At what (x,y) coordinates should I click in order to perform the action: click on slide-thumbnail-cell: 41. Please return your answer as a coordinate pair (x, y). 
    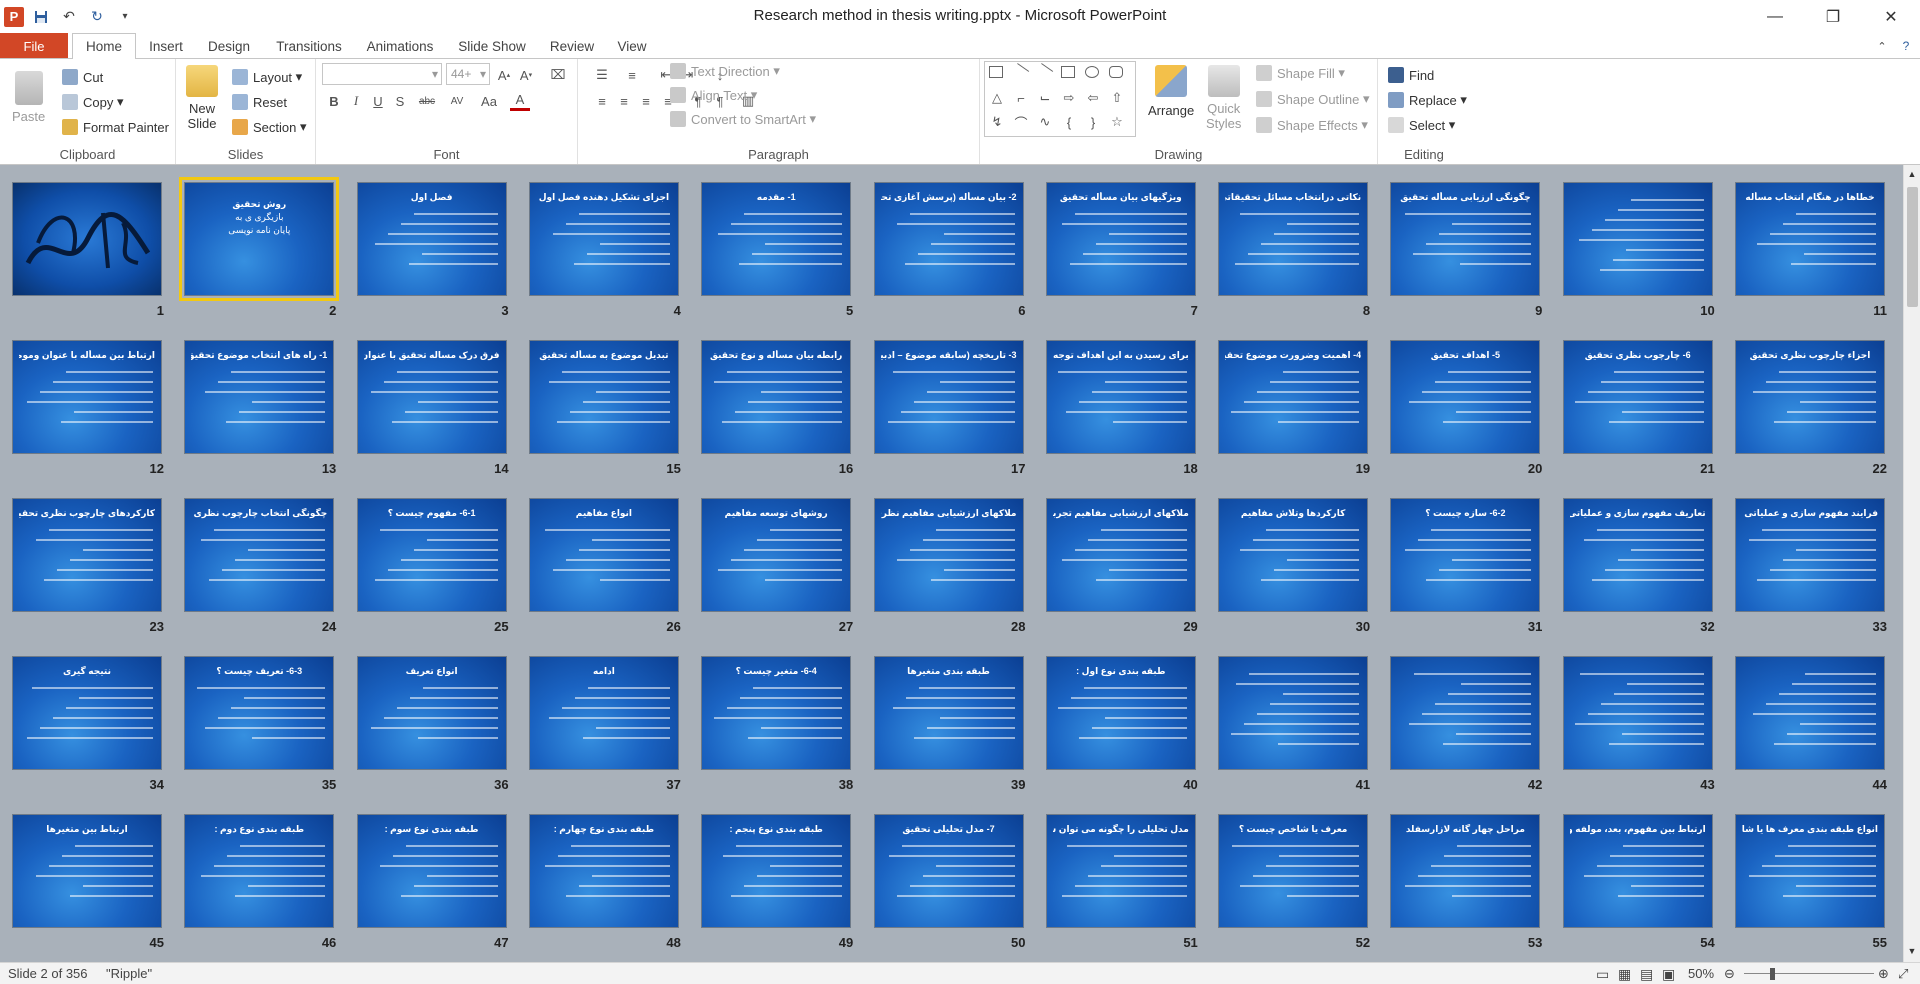
    Looking at the image, I should click on (1292, 720).